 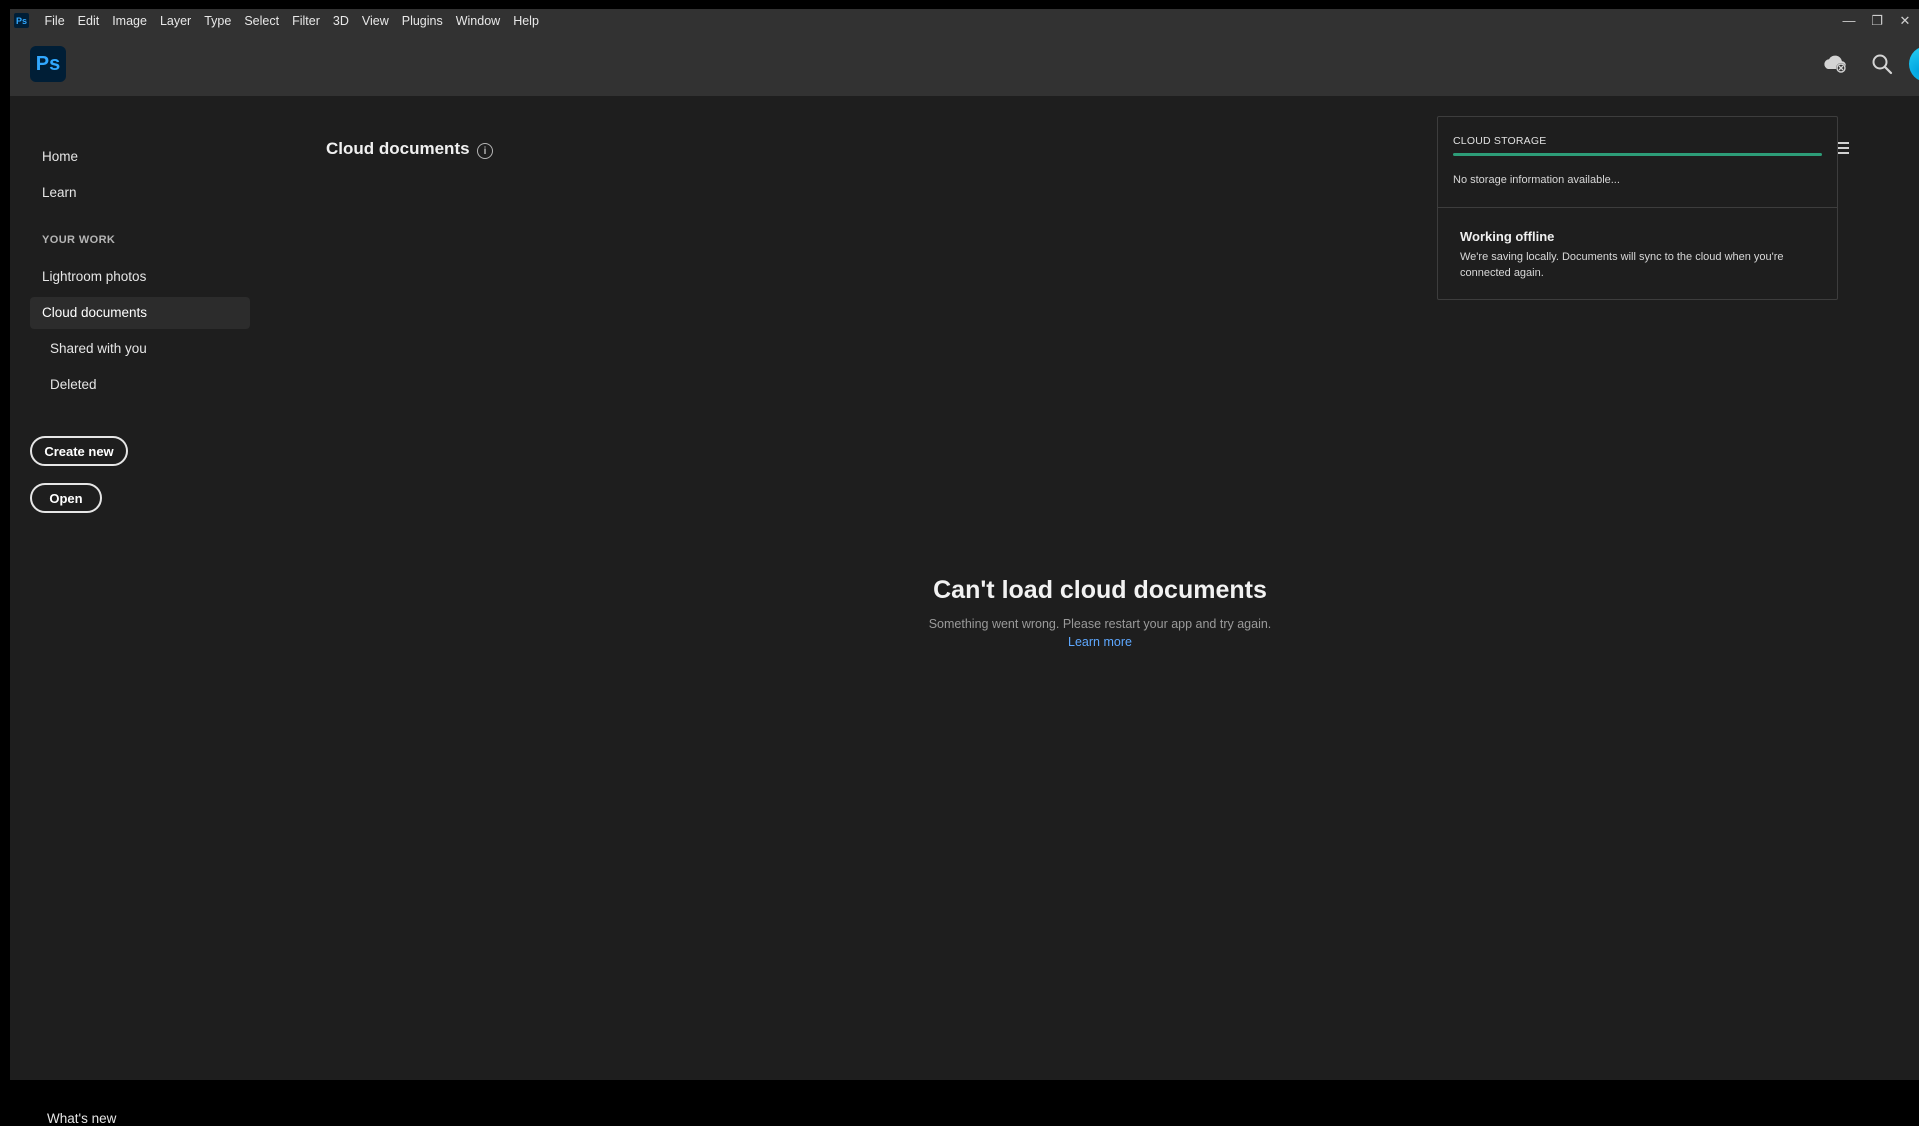 What do you see at coordinates (1507, 236) in the screenshot?
I see `working-offline-heading: Working offline` at bounding box center [1507, 236].